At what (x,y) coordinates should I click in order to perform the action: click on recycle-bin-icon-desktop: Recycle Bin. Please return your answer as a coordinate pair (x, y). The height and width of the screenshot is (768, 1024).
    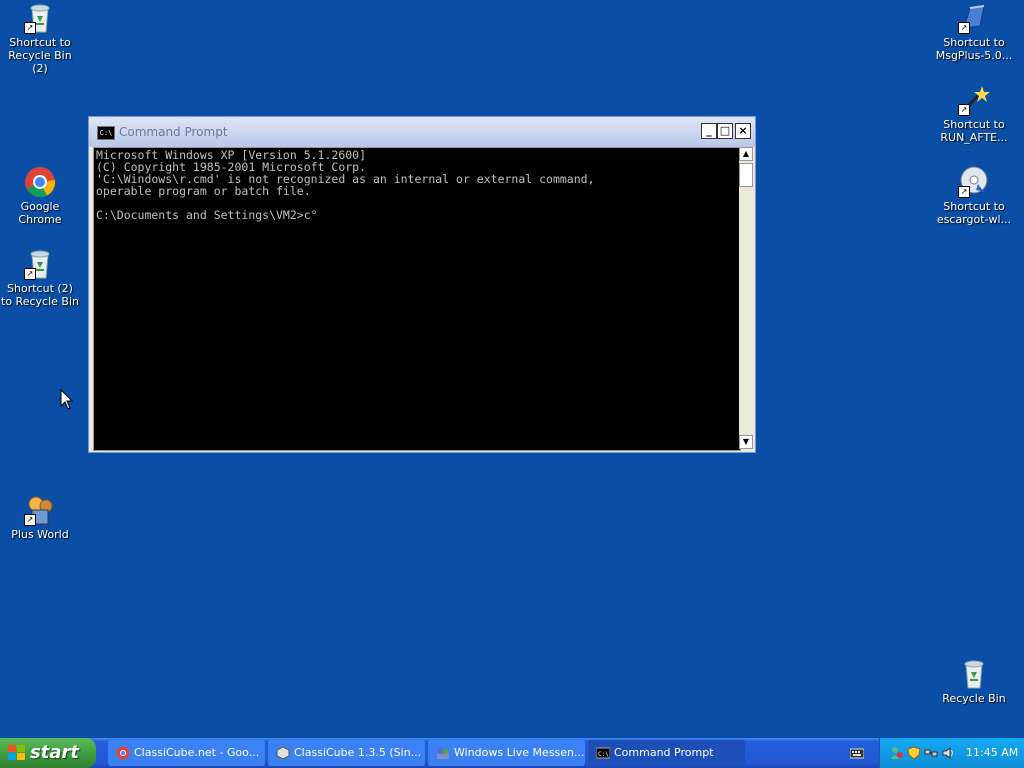
    Looking at the image, I should click on (974, 681).